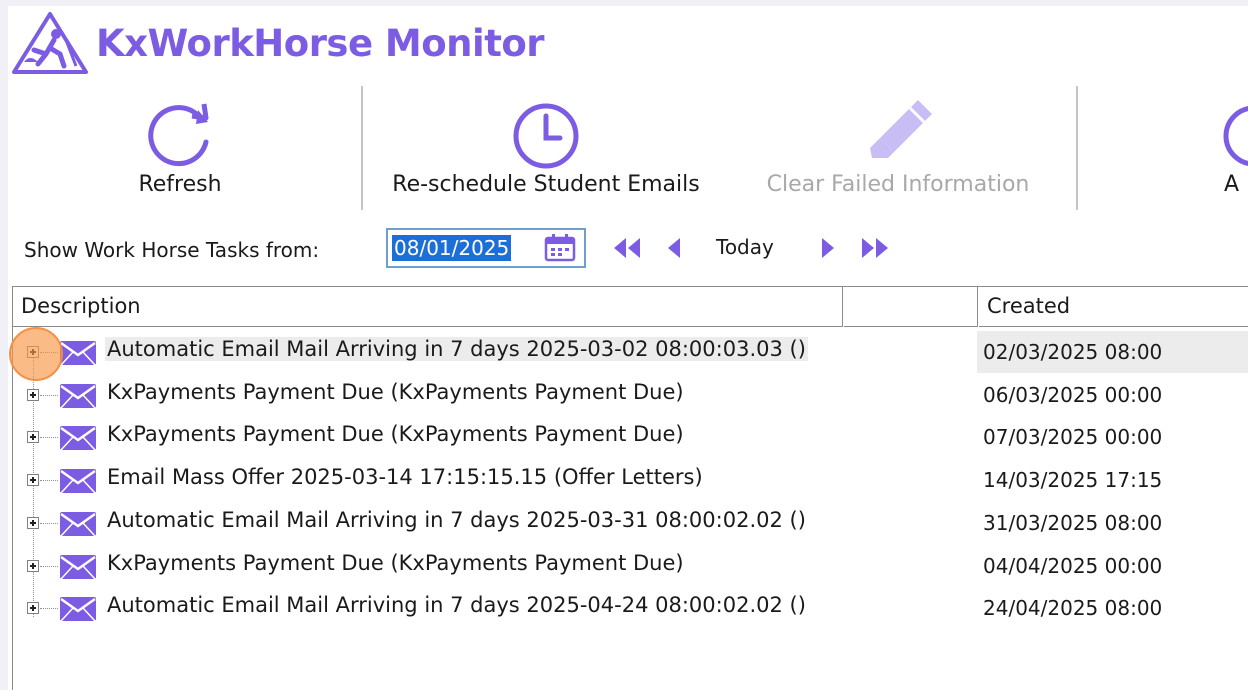 The height and width of the screenshot is (690, 1248). What do you see at coordinates (50, 43) in the screenshot?
I see `worker-warning-icon` at bounding box center [50, 43].